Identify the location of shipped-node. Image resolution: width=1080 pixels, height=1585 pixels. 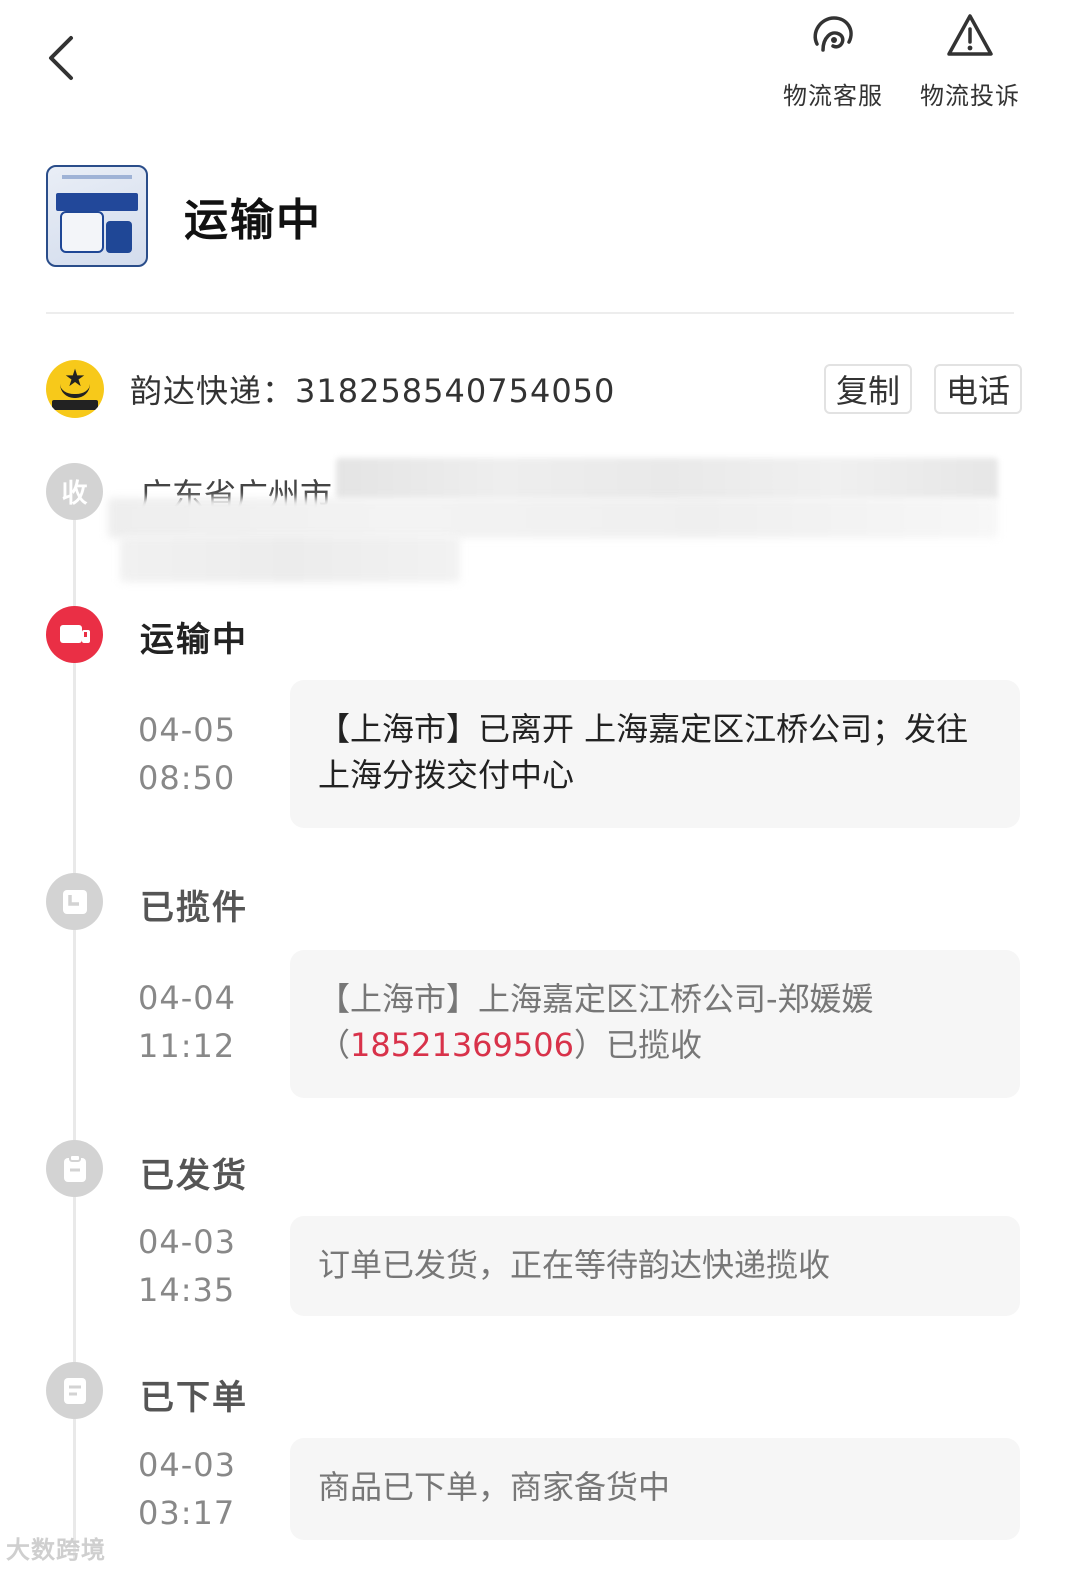
(74, 1168).